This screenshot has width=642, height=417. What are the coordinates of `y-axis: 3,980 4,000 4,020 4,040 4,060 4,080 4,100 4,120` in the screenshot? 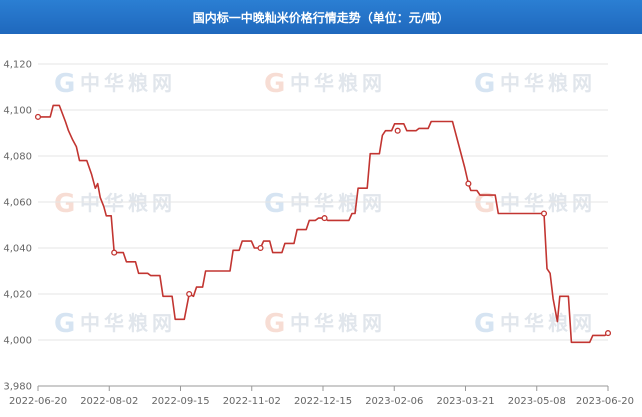 It's located at (17, 226).